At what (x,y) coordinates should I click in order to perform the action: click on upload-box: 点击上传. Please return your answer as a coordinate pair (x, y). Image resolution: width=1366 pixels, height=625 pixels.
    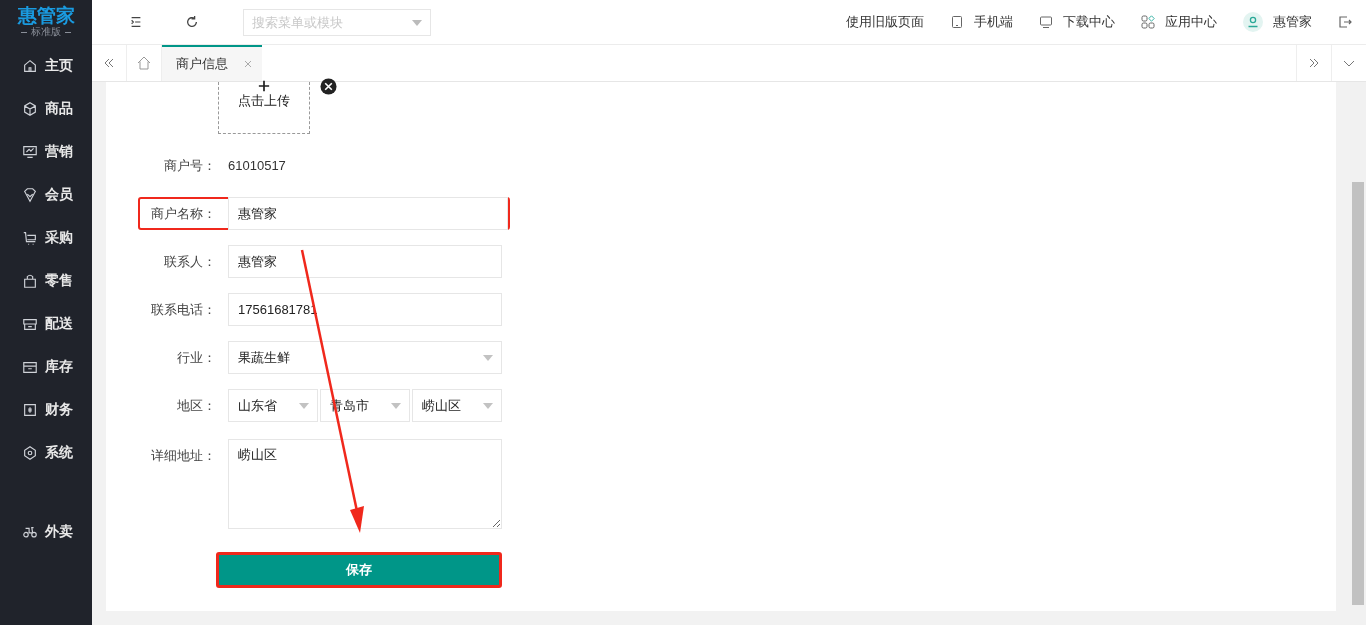
    Looking at the image, I should click on (264, 108).